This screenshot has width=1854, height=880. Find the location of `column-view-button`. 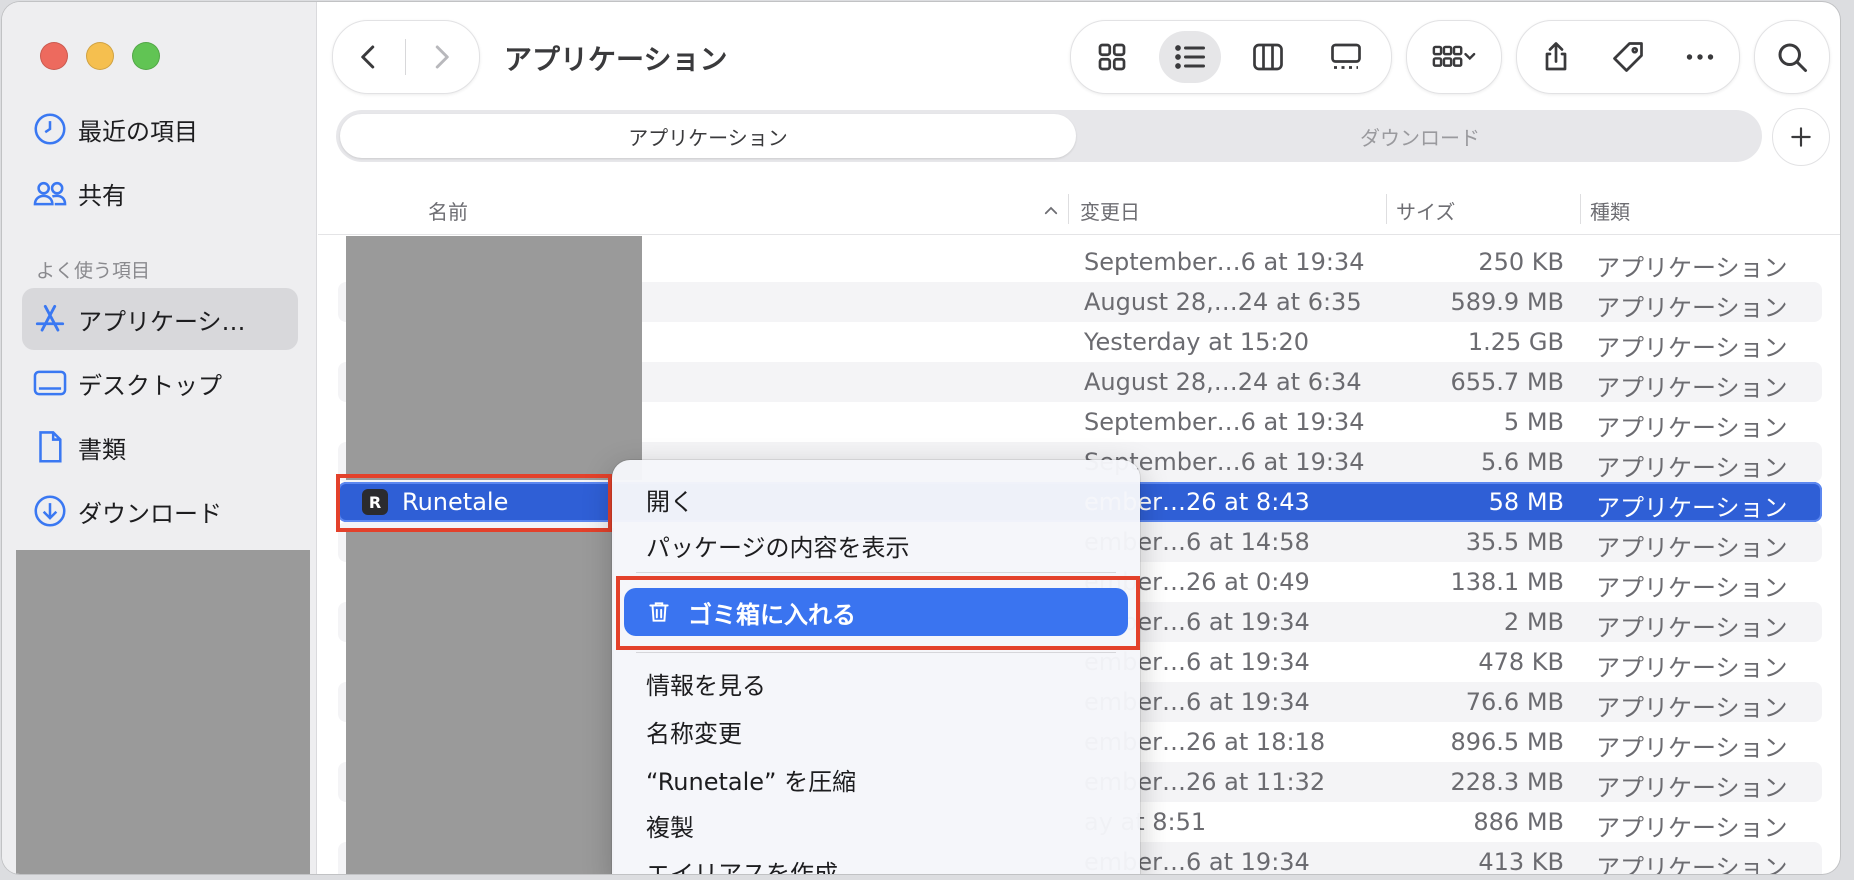

column-view-button is located at coordinates (1268, 57).